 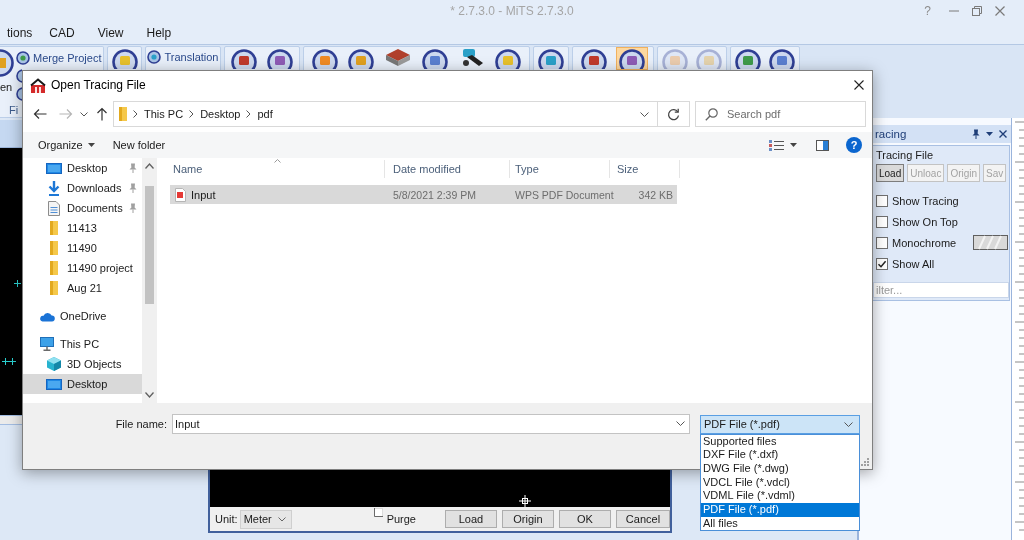 I want to click on ribbon-button: Merge Project, so click(x=59, y=58).